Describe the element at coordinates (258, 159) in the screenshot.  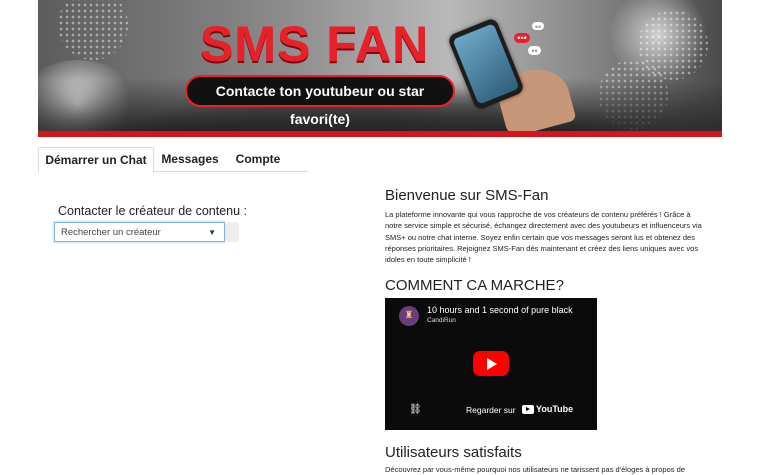
I see `tab-account: Compte` at that location.